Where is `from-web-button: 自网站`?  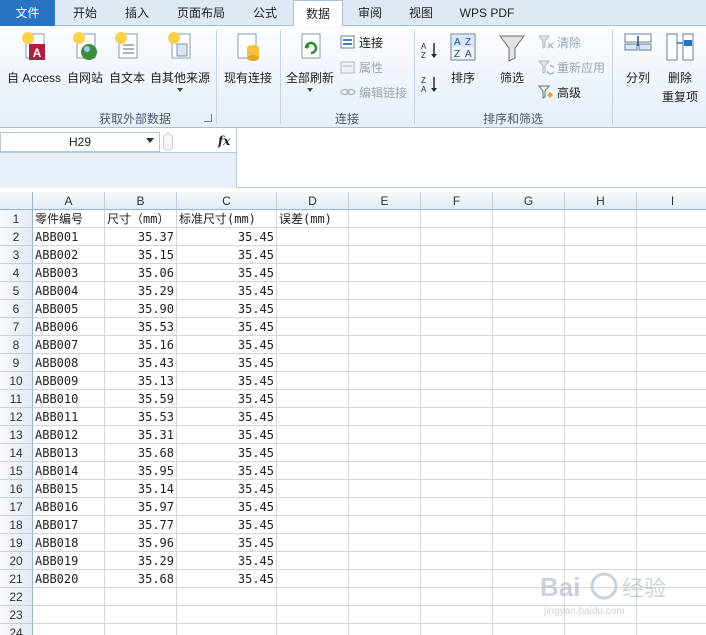
from-web-button: 自网站 is located at coordinates (85, 58).